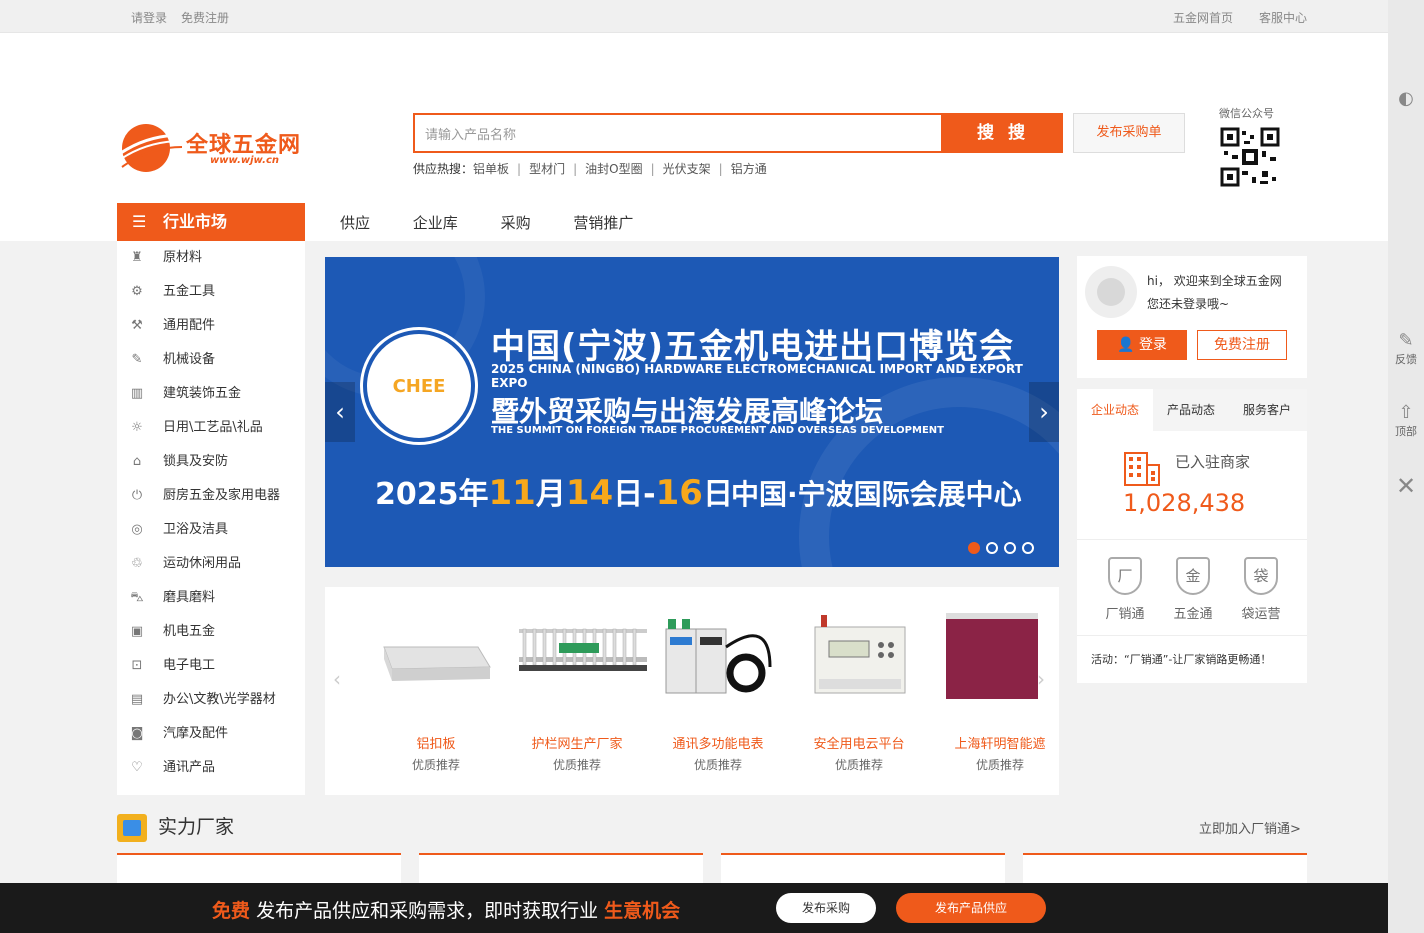 The image size is (1424, 933). Describe the element at coordinates (1181, 659) in the screenshot. I see `activity-link: 活动：“厂销通”-让厂家销路更畅通！` at that location.